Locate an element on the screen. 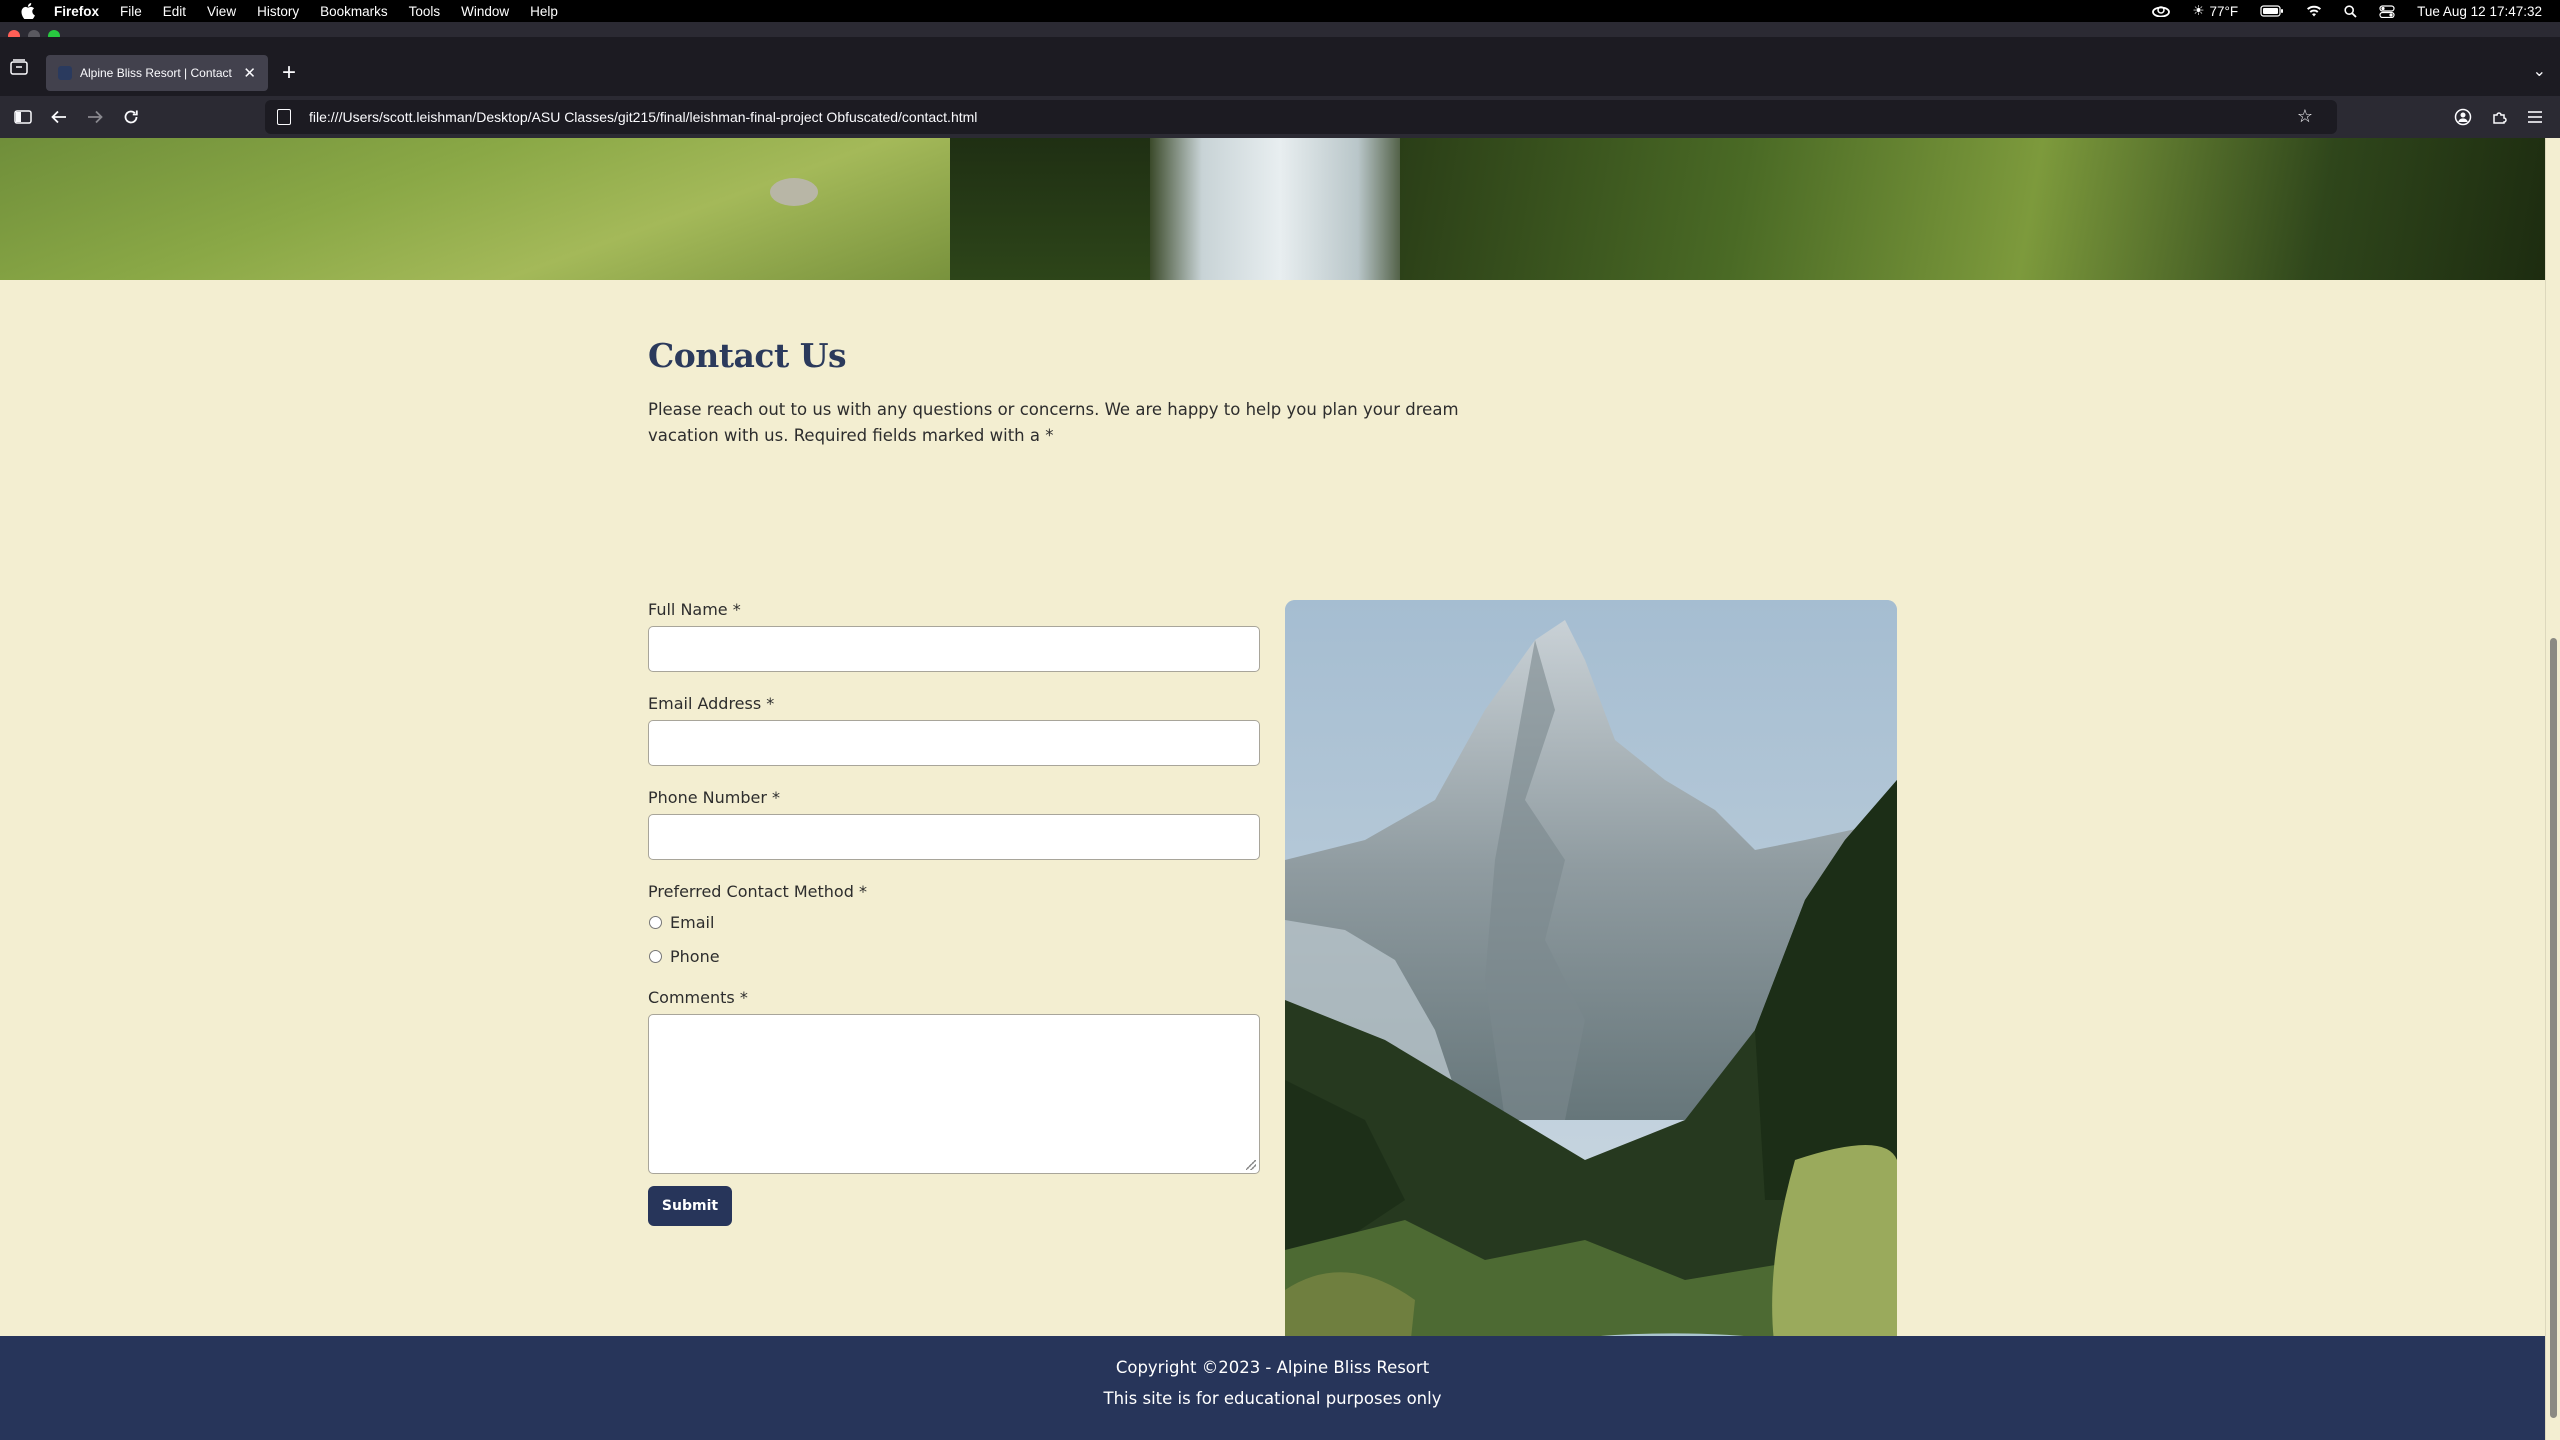 The image size is (2560, 1440). close-tab-icon: ✕ is located at coordinates (249, 73).